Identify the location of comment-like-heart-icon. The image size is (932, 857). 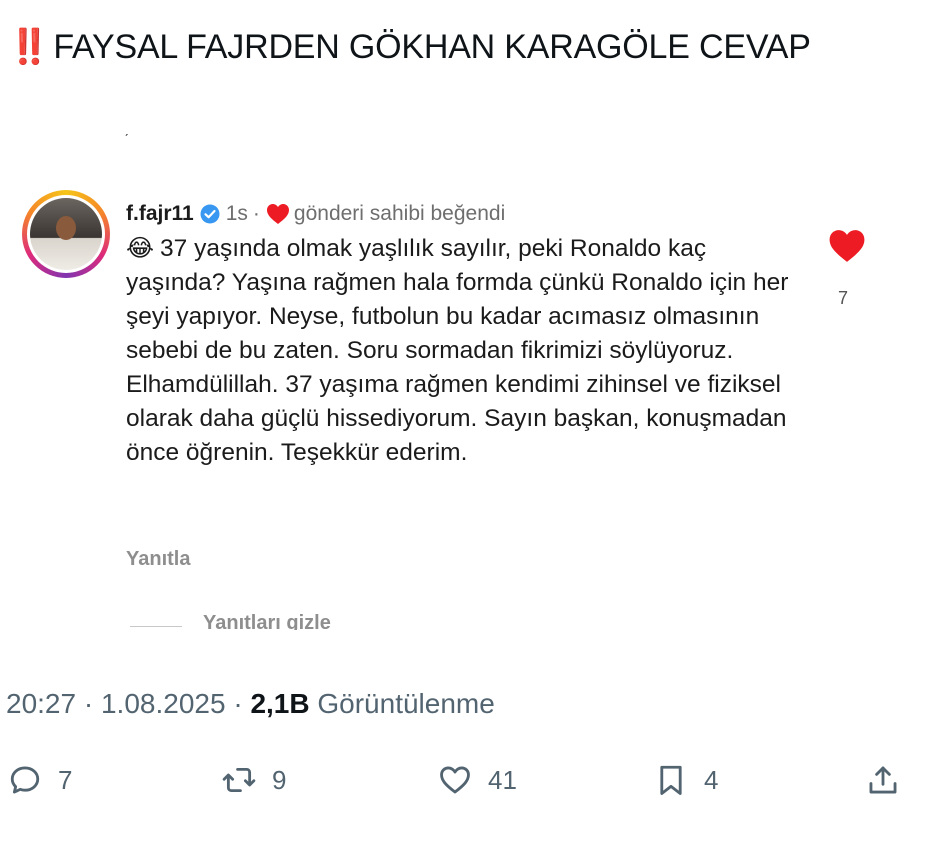
(847, 246).